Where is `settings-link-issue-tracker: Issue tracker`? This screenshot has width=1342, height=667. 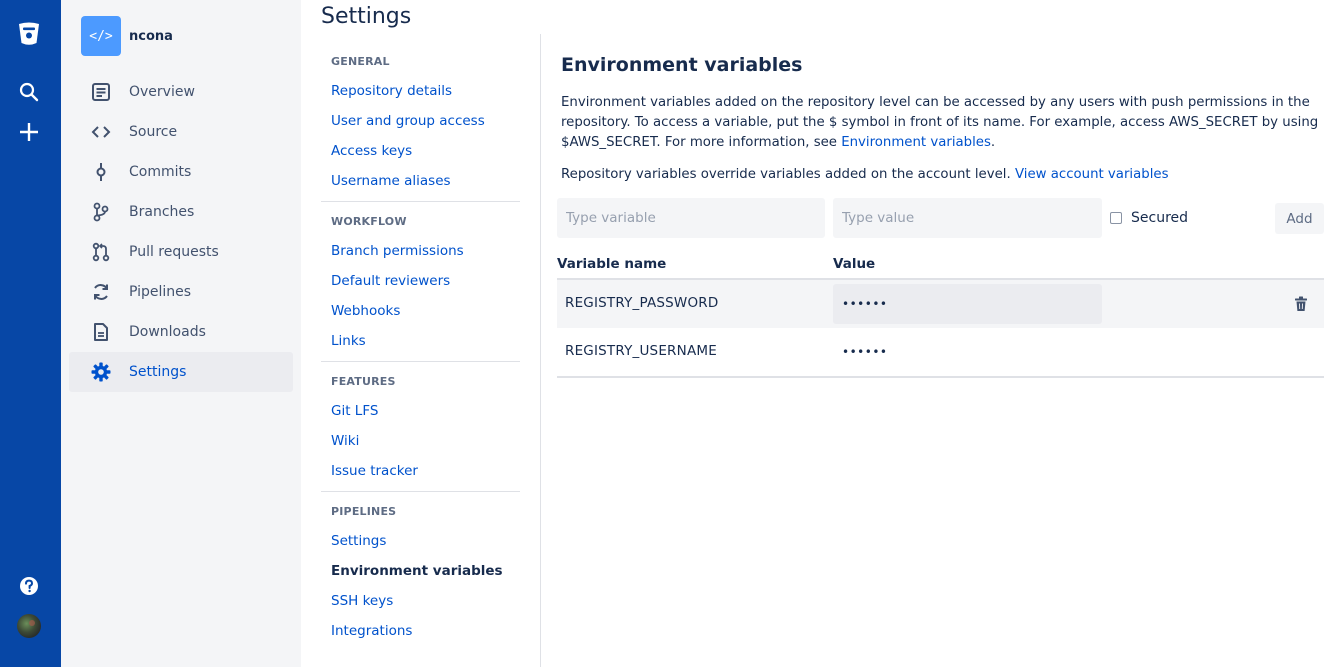 settings-link-issue-tracker: Issue tracker is located at coordinates (374, 471).